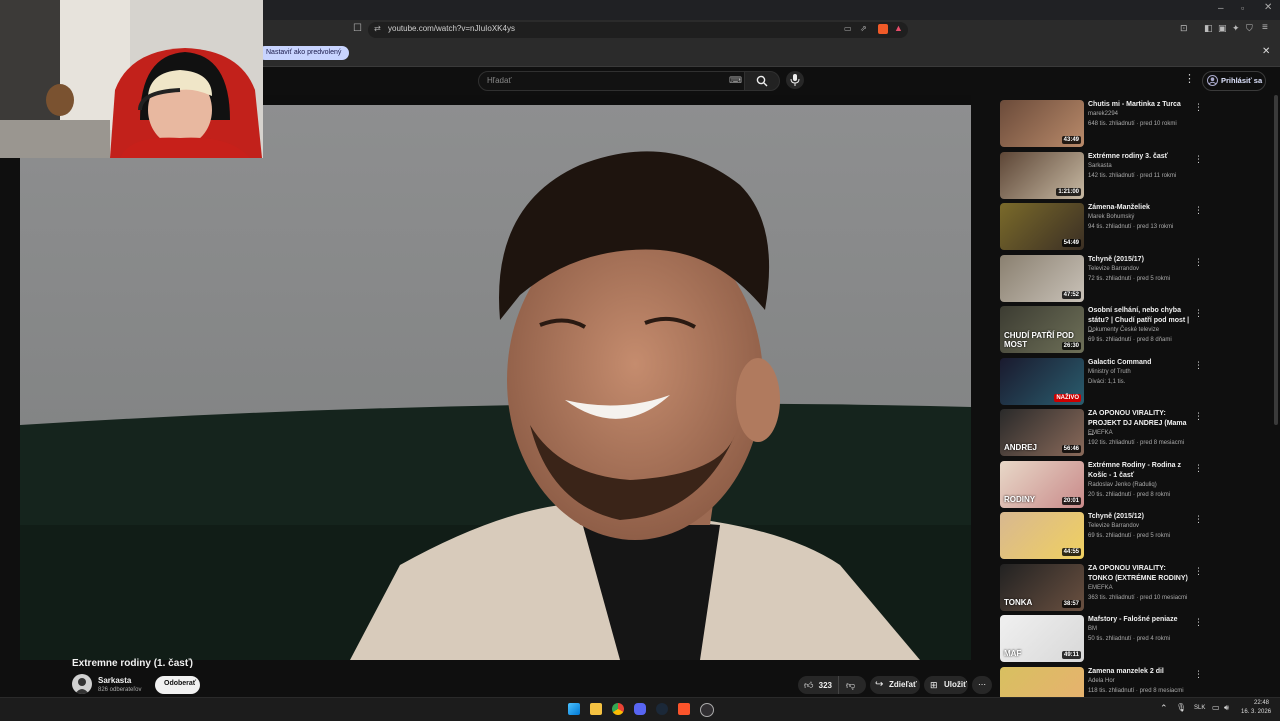 The height and width of the screenshot is (721, 1280). What do you see at coordinates (1139, 363) in the screenshot?
I see `related-video-title: Galactic Command` at bounding box center [1139, 363].